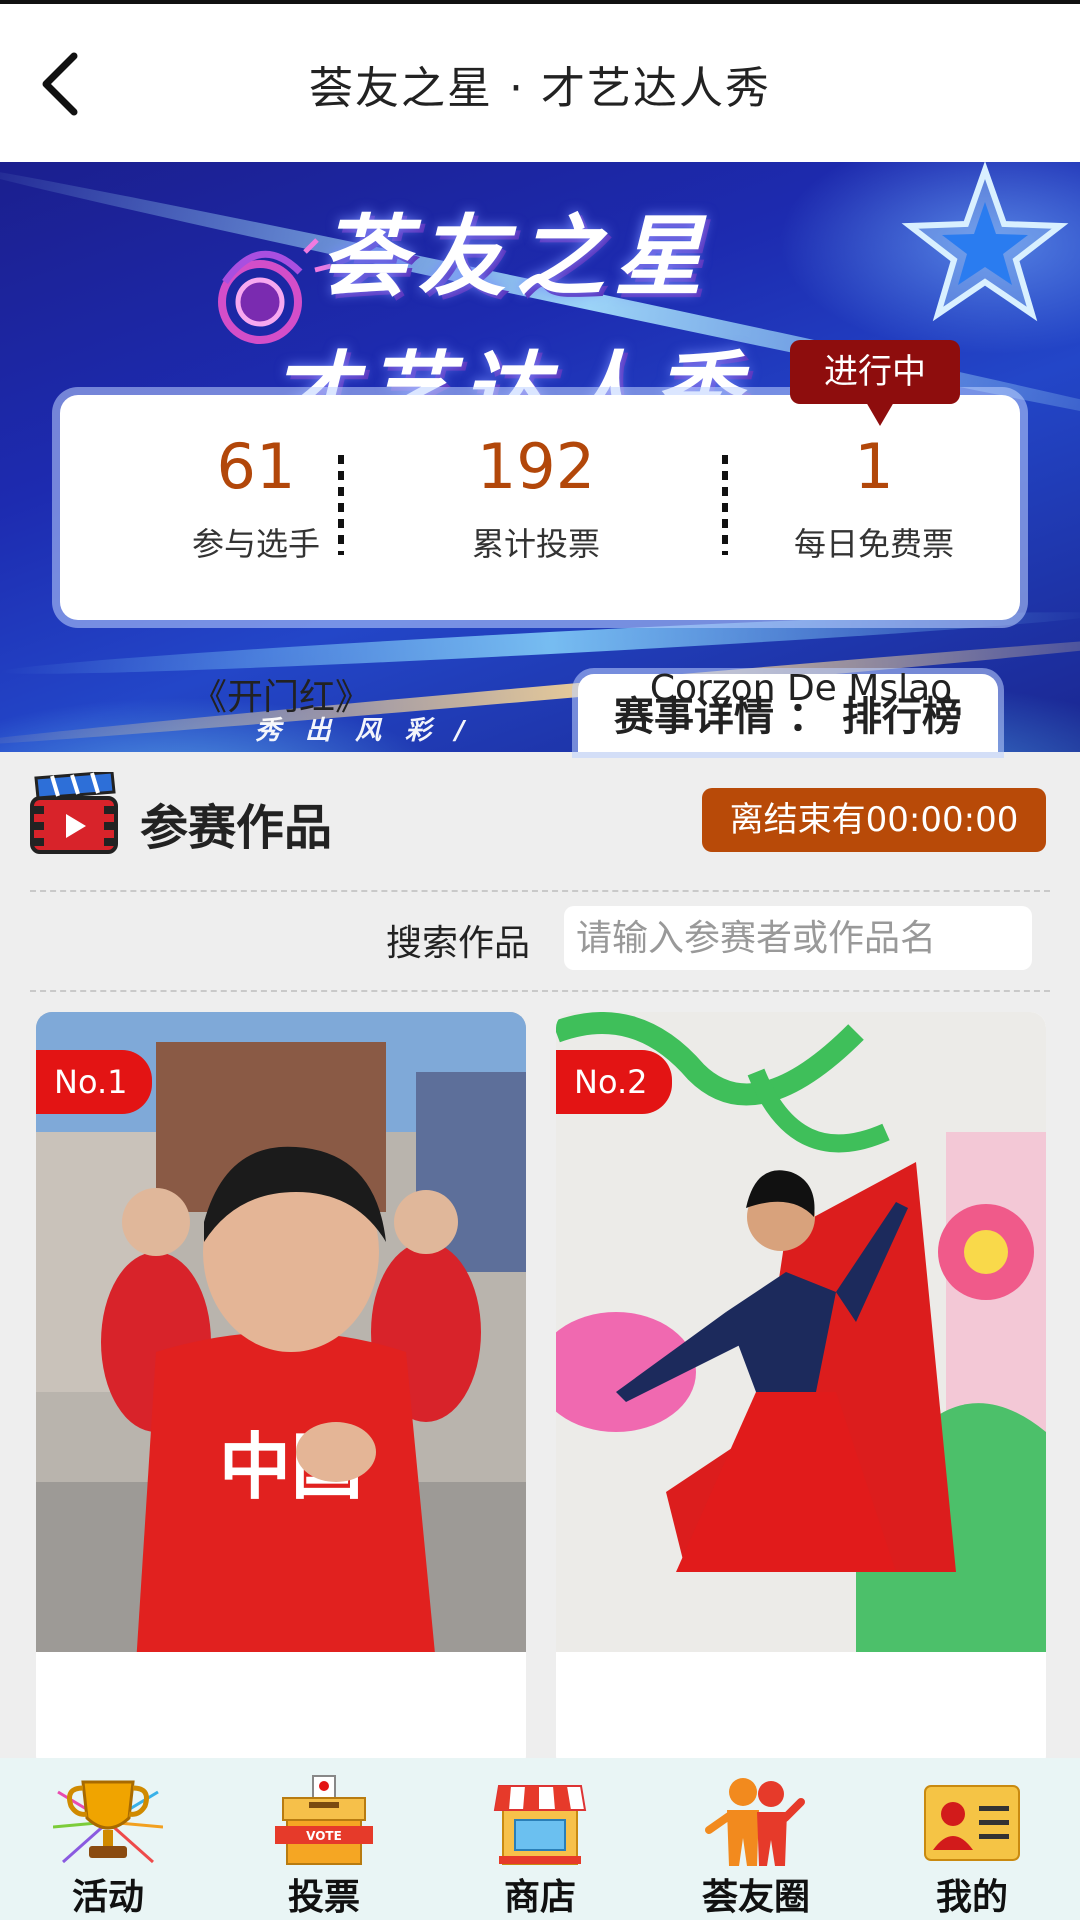 The width and height of the screenshot is (1080, 1920). Describe the element at coordinates (74, 813) in the screenshot. I see `video-clapper-icon` at that location.